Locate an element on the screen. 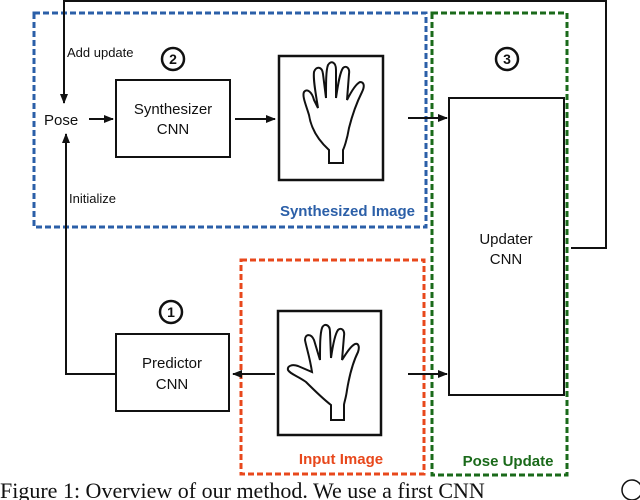 The height and width of the screenshot is (500, 640). add-update-label: Add update is located at coordinates (100, 52).